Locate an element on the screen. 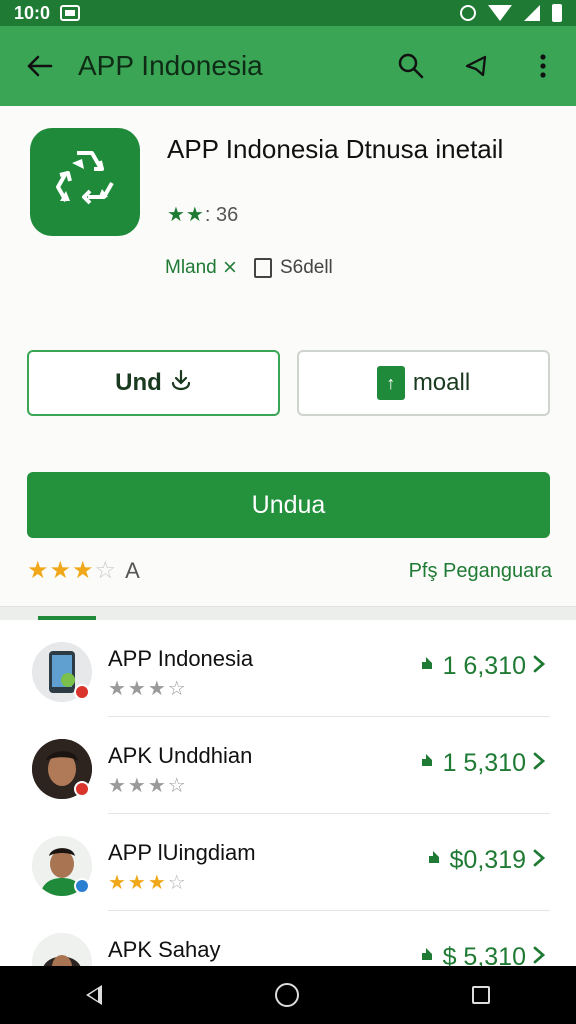 The width and height of the screenshot is (576, 1024). primary-download-button: Undua is located at coordinates (288, 505).